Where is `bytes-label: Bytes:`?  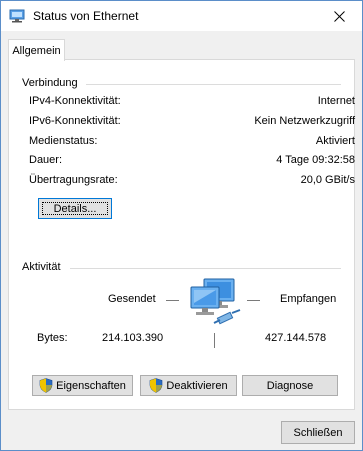 bytes-label: Bytes: is located at coordinates (52, 338).